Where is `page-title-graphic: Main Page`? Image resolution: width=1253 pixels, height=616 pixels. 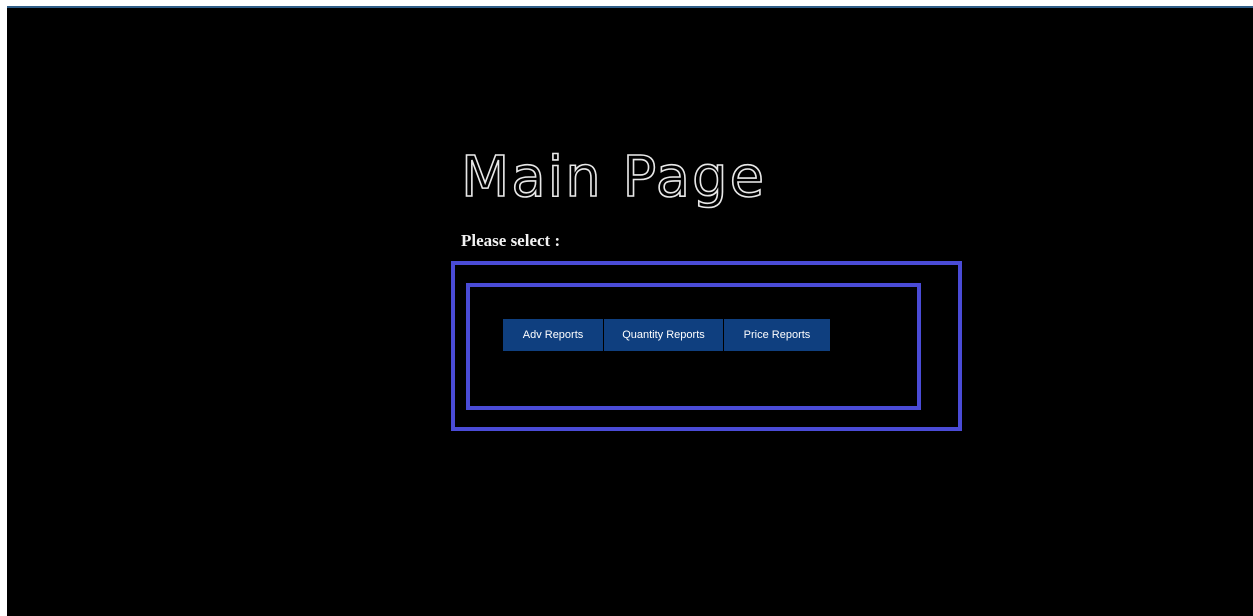
page-title-graphic: Main Page is located at coordinates (613, 177).